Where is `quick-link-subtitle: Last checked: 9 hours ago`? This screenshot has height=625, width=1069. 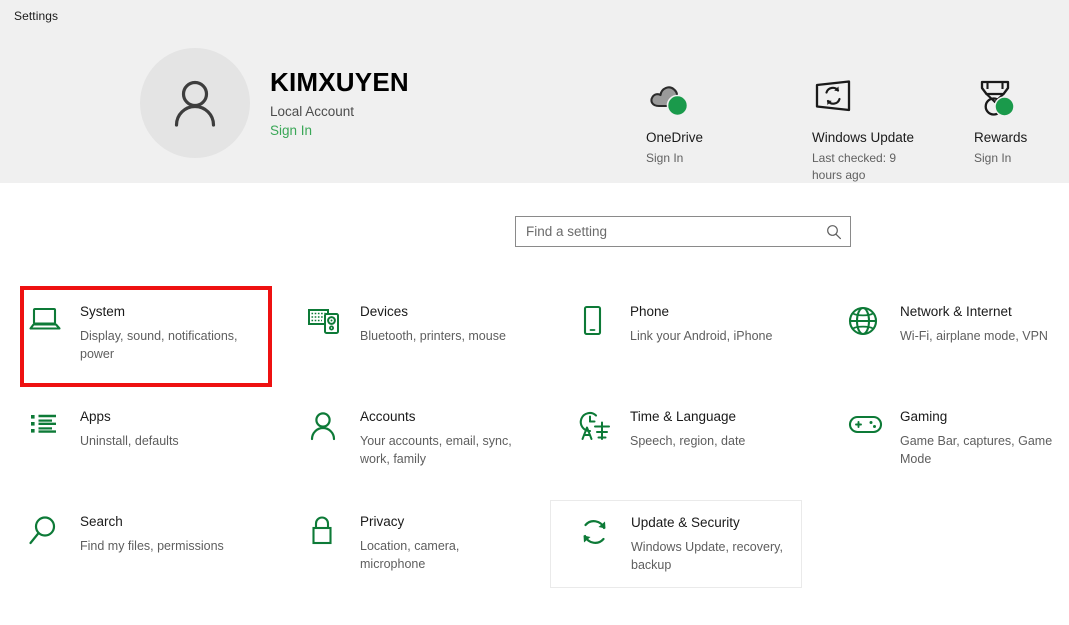
quick-link-subtitle: Last checked: 9 hours ago is located at coordinates (854, 167).